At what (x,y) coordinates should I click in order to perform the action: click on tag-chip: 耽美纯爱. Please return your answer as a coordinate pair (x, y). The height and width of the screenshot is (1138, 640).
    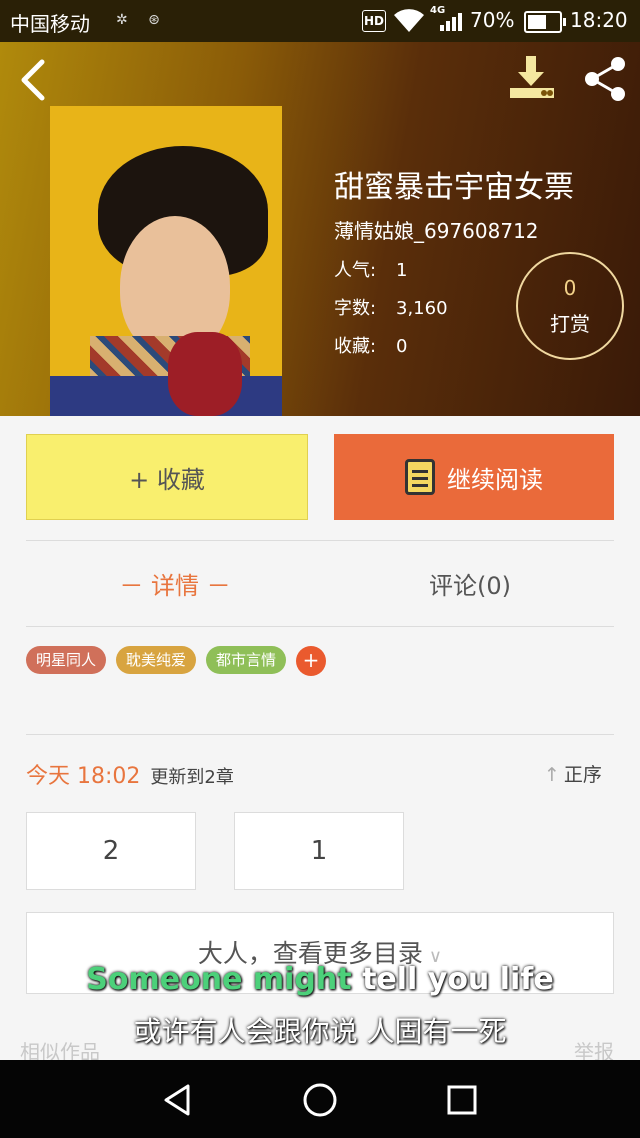
    Looking at the image, I should click on (156, 660).